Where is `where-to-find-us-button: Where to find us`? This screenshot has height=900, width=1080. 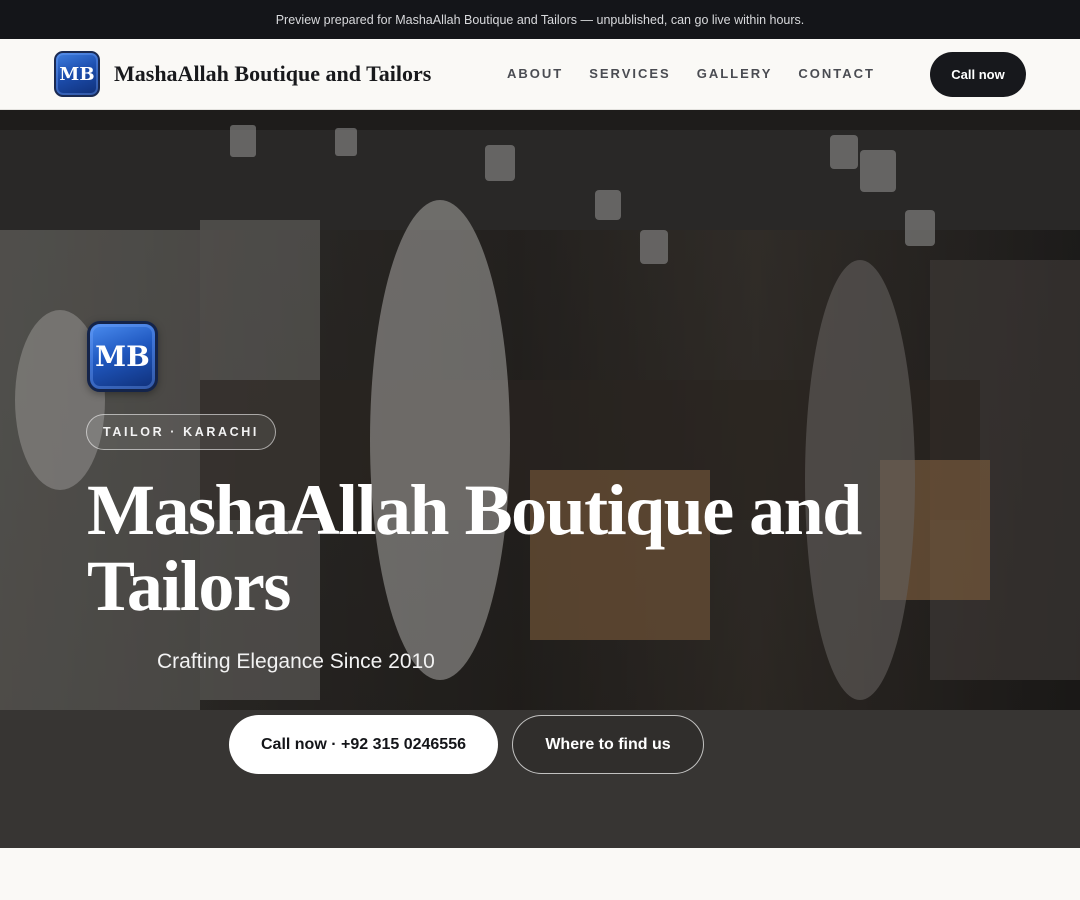
where-to-find-us-button: Where to find us is located at coordinates (608, 744).